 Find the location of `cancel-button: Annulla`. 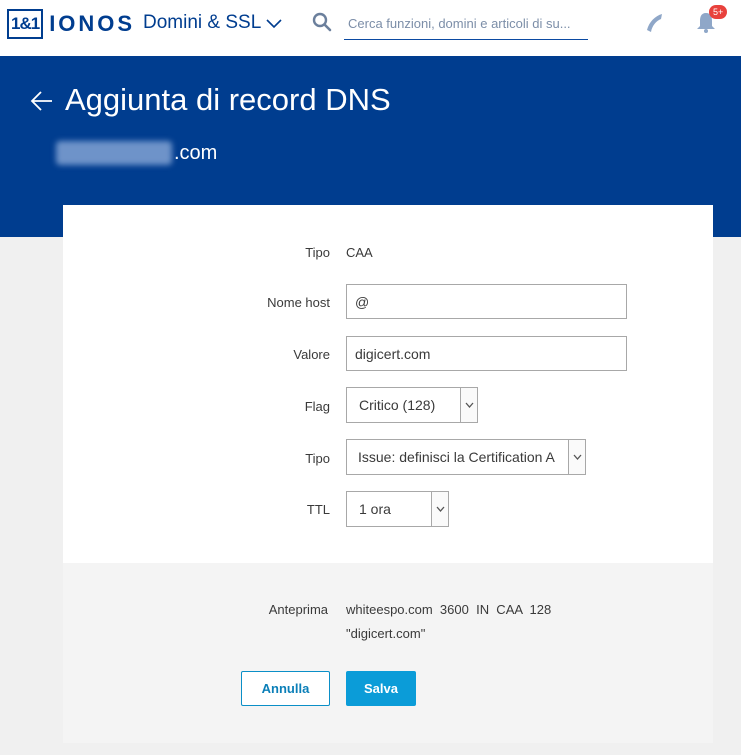

cancel-button: Annulla is located at coordinates (285, 688).